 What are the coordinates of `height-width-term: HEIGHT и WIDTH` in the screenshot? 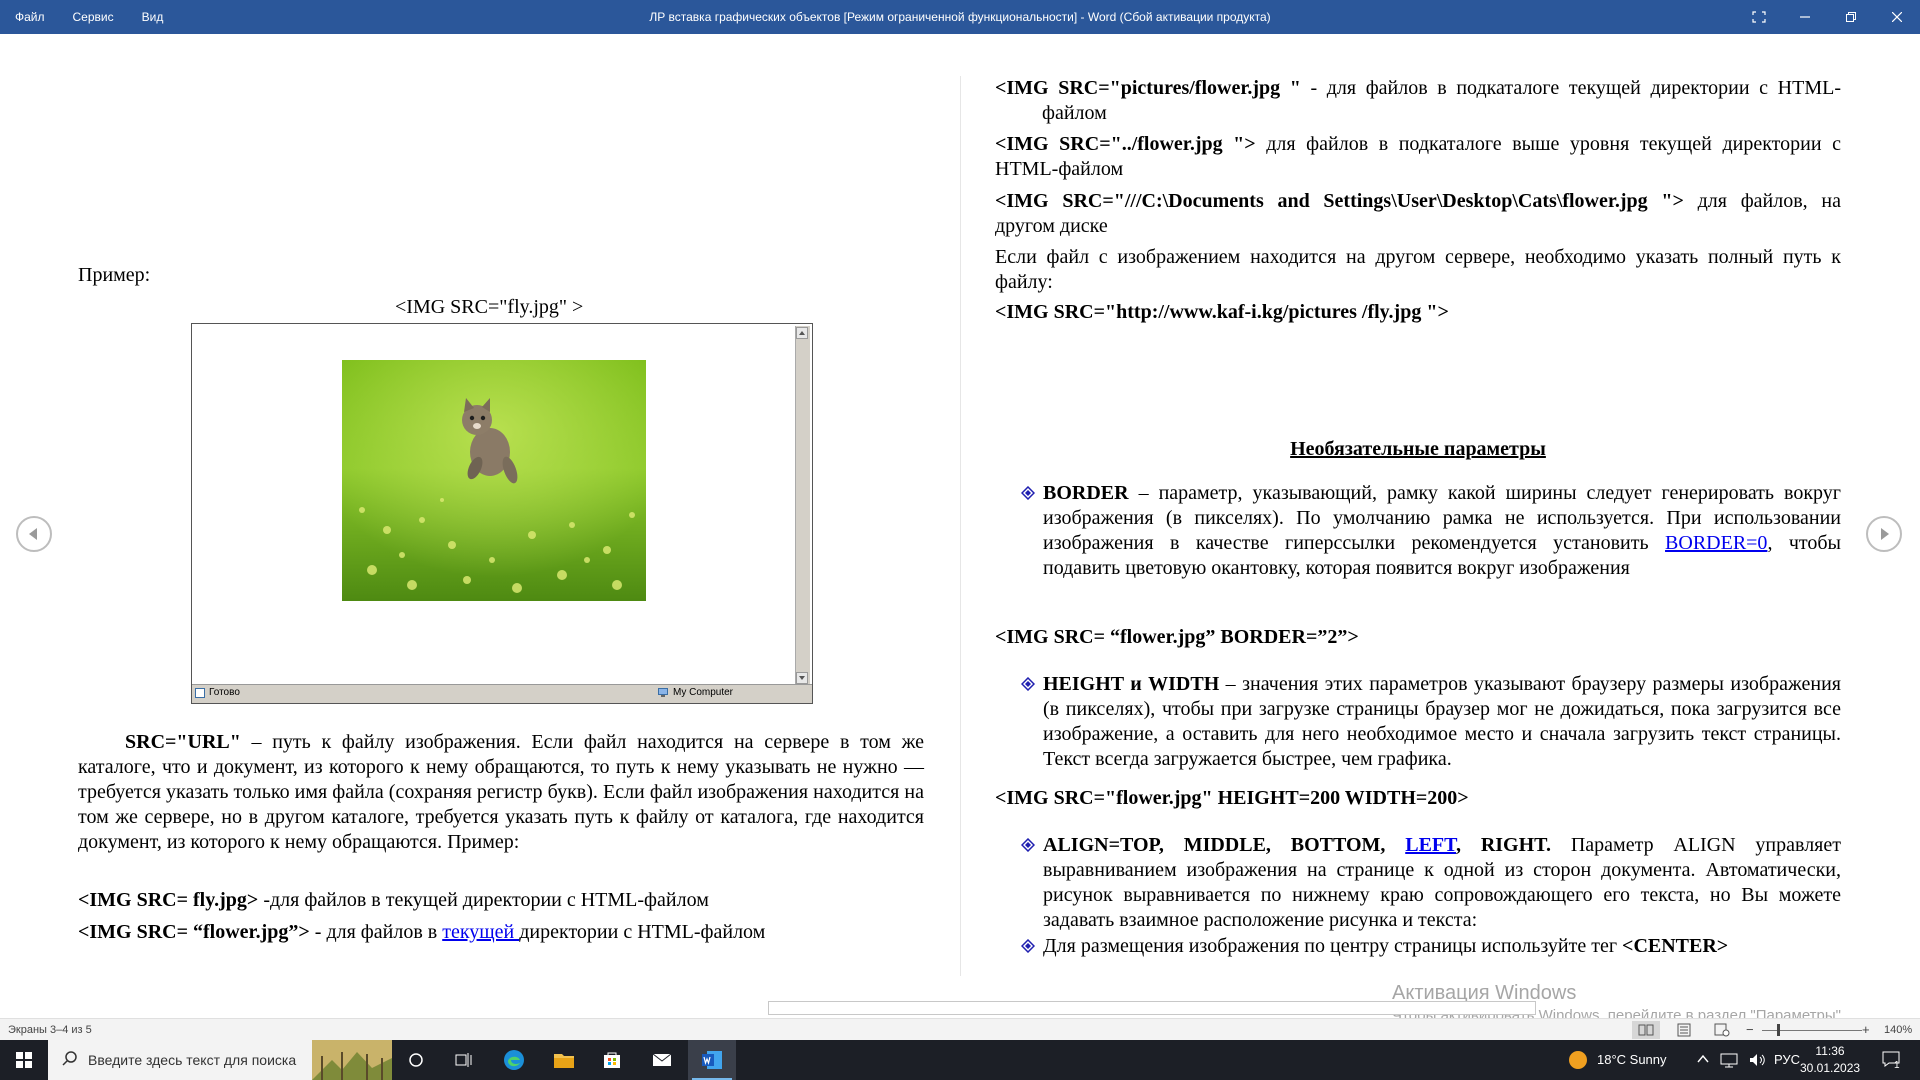 It's located at (1131, 684).